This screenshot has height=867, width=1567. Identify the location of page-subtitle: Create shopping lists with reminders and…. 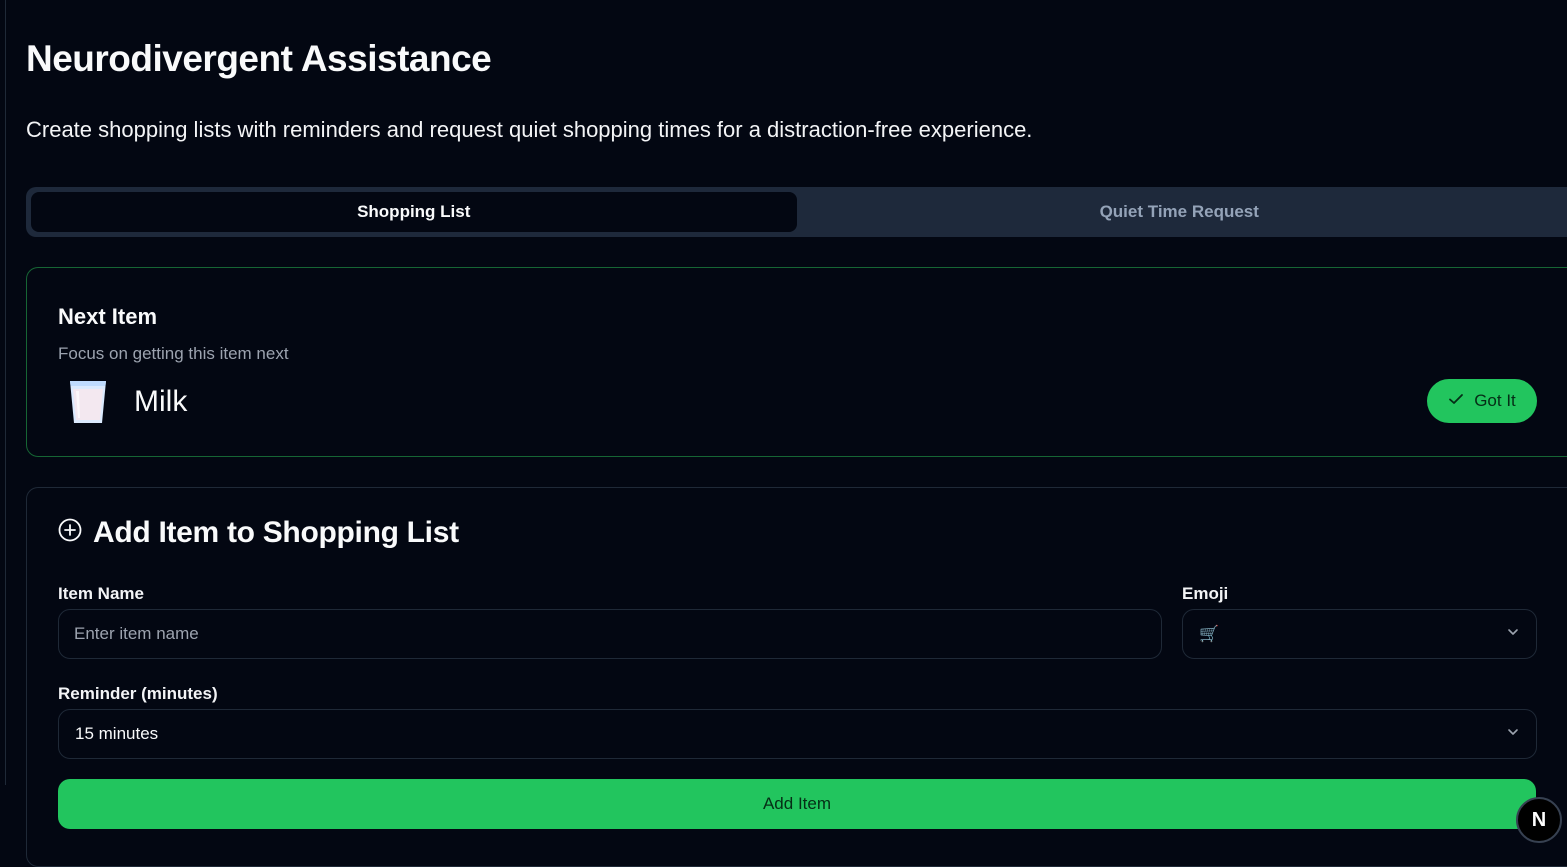
(529, 129).